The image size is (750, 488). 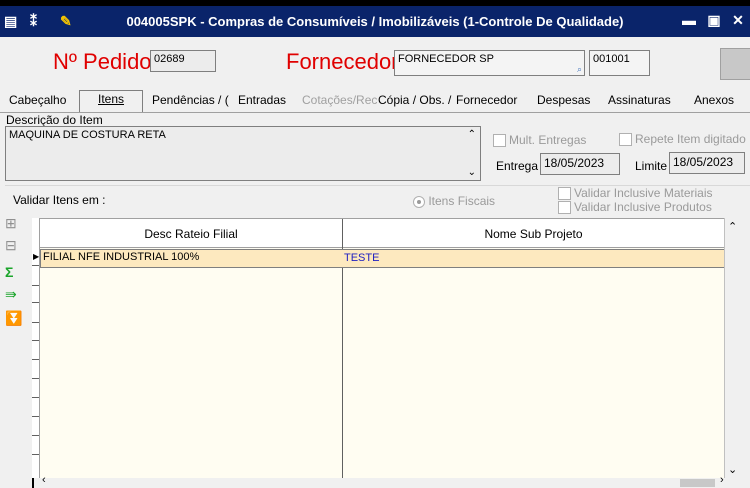 What do you see at coordinates (11, 245) in the screenshot?
I see `delete-row-icon: ⊟` at bounding box center [11, 245].